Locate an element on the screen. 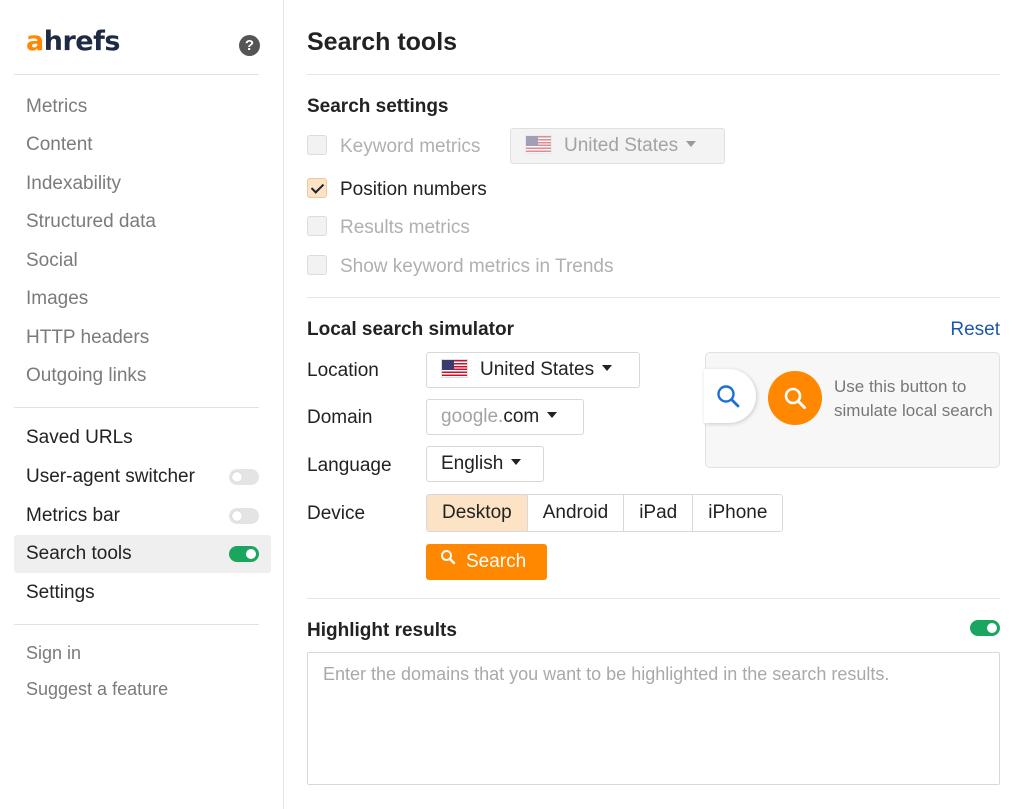  language-dropdown: English is located at coordinates (485, 464).